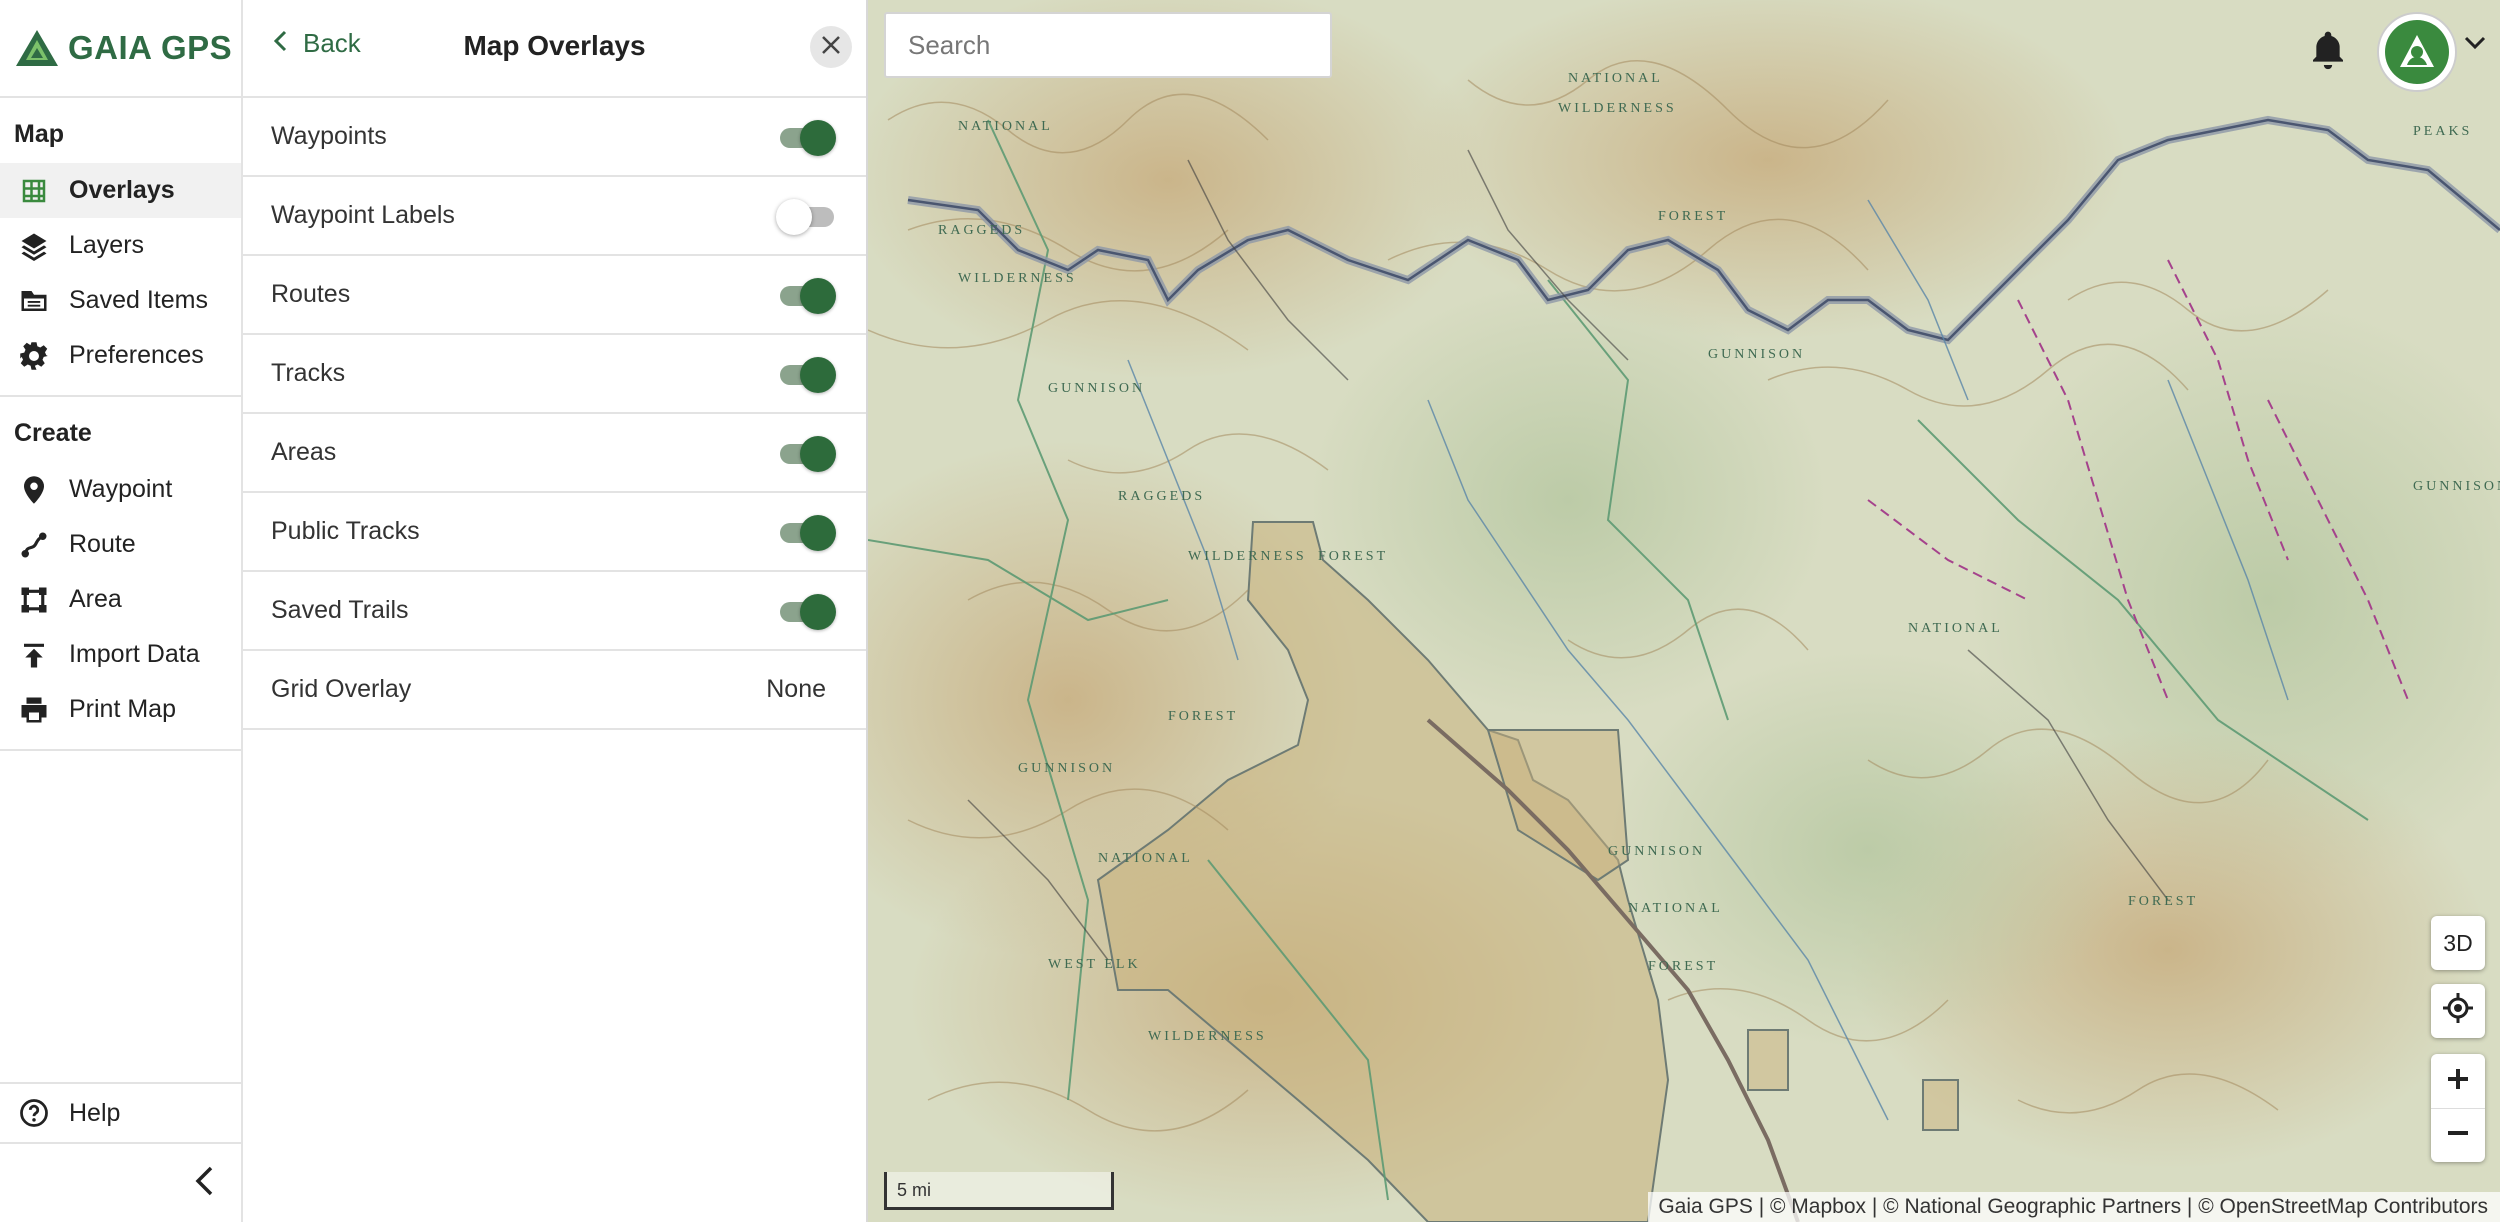 This screenshot has width=2500, height=1222. What do you see at coordinates (120, 1182) in the screenshot?
I see `collapse-sidebar-button` at bounding box center [120, 1182].